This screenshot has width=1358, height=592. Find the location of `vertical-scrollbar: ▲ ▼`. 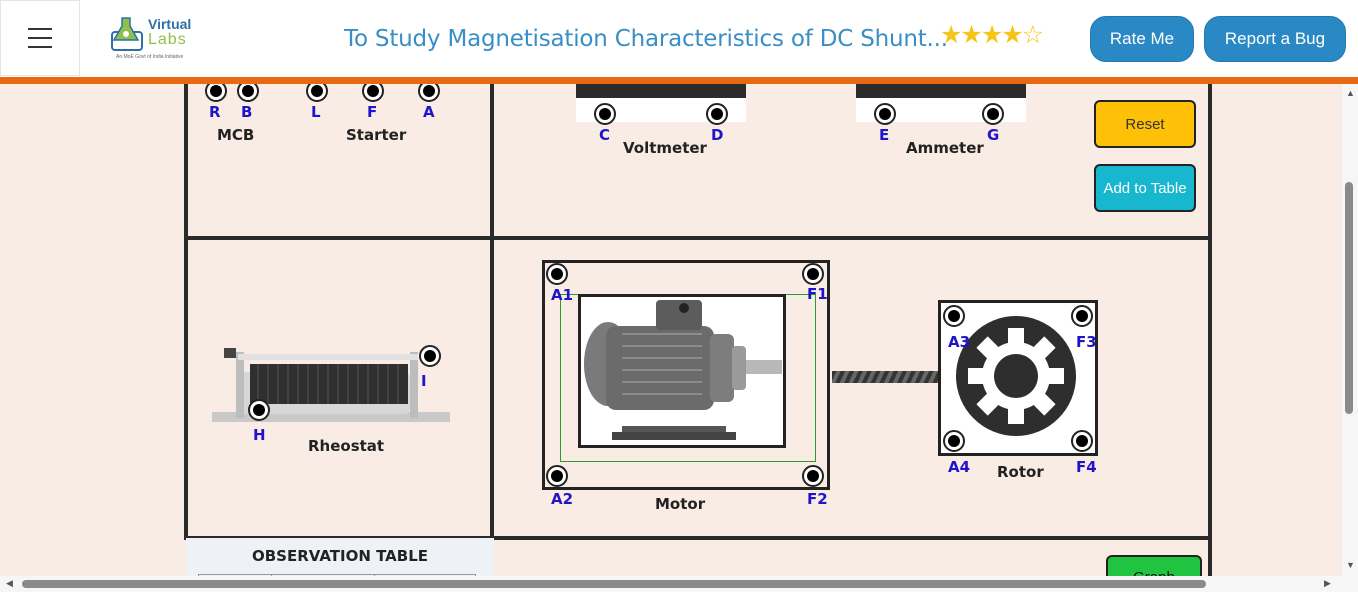

vertical-scrollbar: ▲ ▼ is located at coordinates (1350, 330).